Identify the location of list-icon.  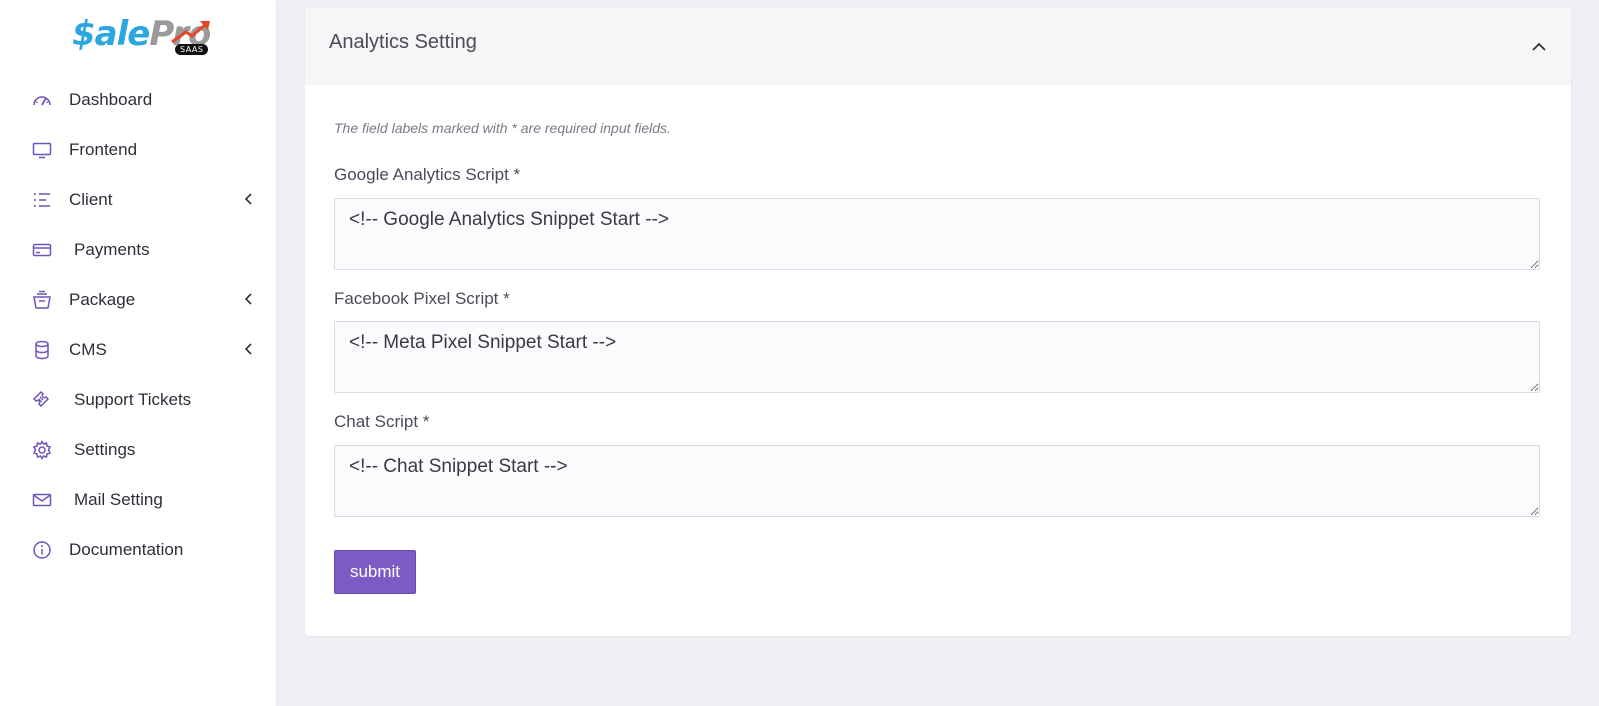
(42, 200).